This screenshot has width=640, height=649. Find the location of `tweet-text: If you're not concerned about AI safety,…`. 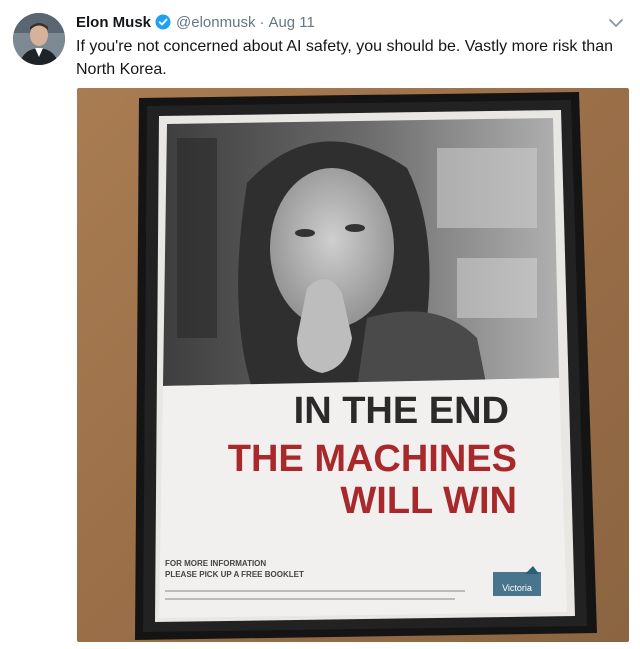

tweet-text: If you're not concerned about AI safety,… is located at coordinates (344, 58).